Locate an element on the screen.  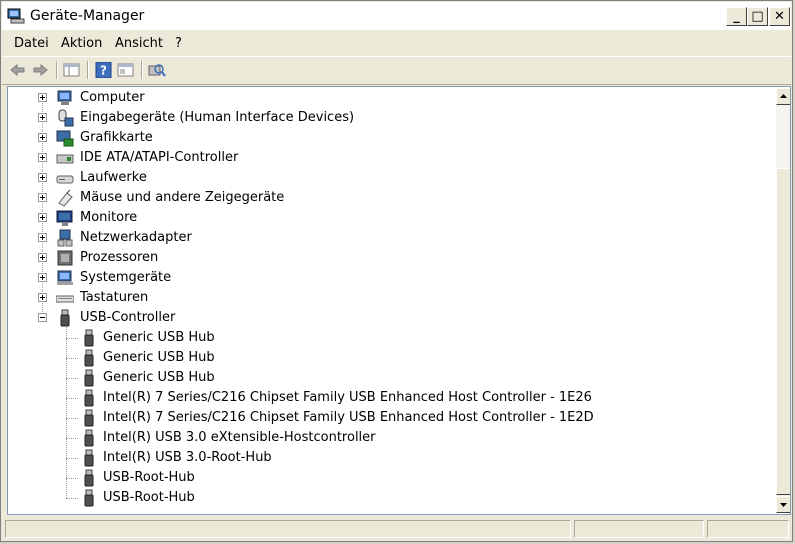
vertical-scrollbar is located at coordinates (783, 300).